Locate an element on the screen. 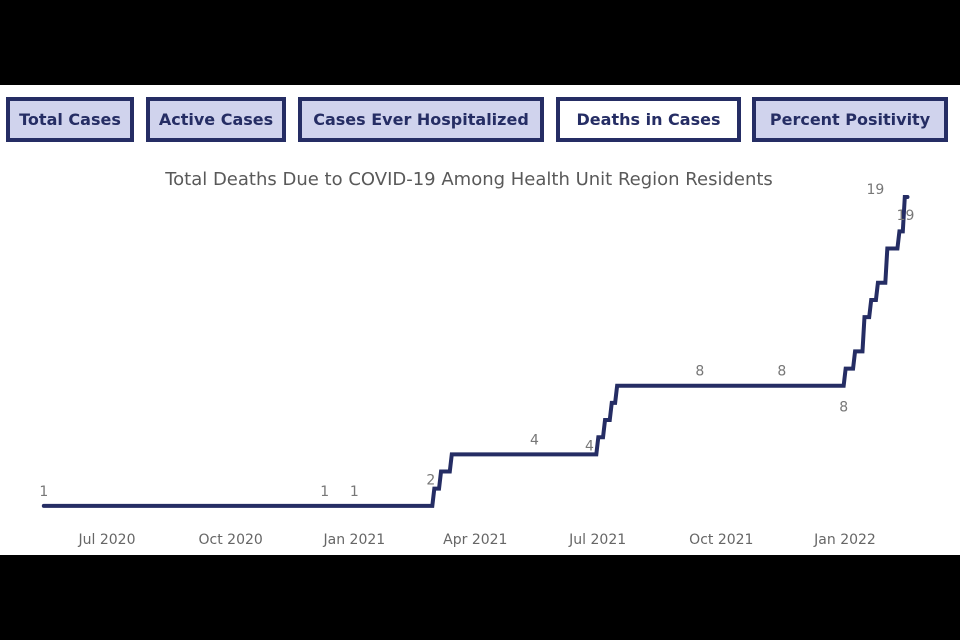  data-label: 2 is located at coordinates (430, 481).